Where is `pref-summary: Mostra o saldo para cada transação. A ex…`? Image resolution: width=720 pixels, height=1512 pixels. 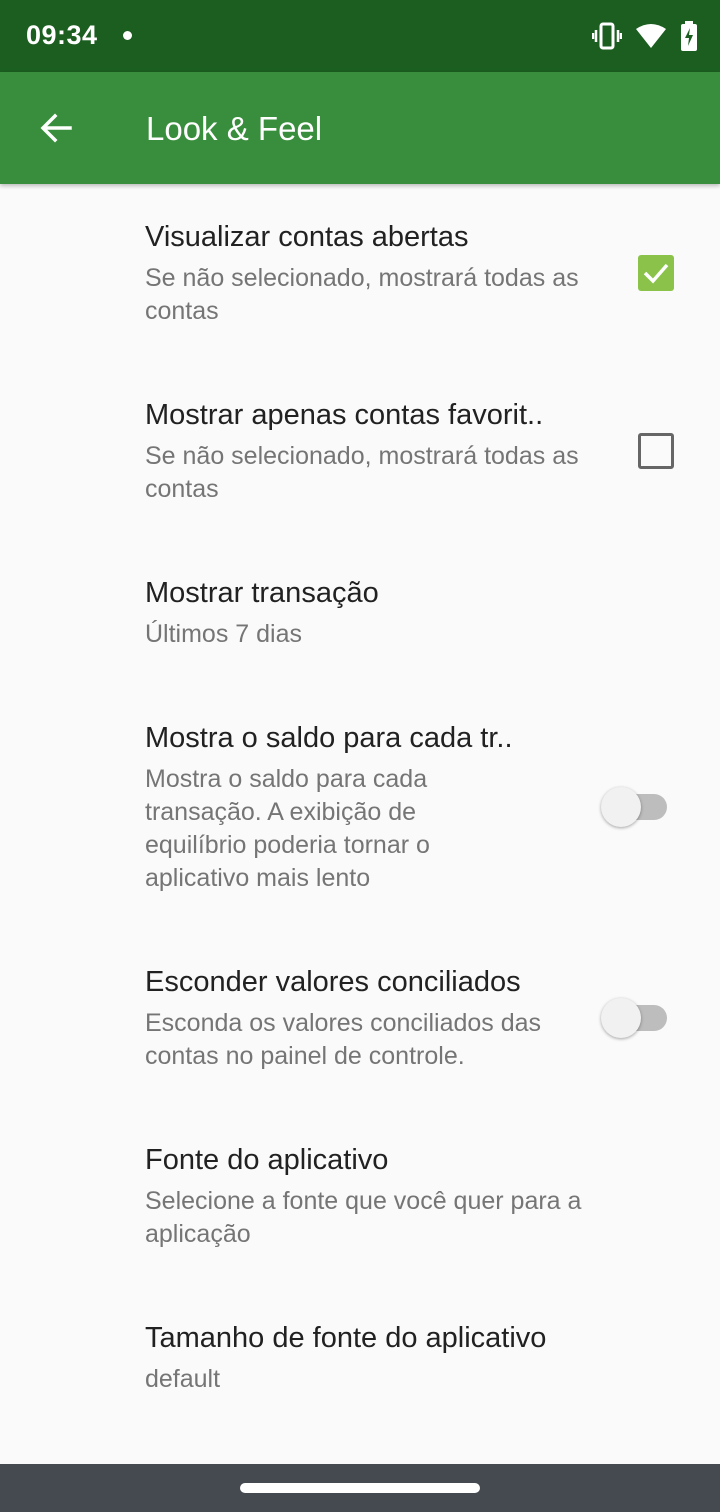 pref-summary: Mostra o saldo para cada transação. A ex… is located at coordinates (287, 828).